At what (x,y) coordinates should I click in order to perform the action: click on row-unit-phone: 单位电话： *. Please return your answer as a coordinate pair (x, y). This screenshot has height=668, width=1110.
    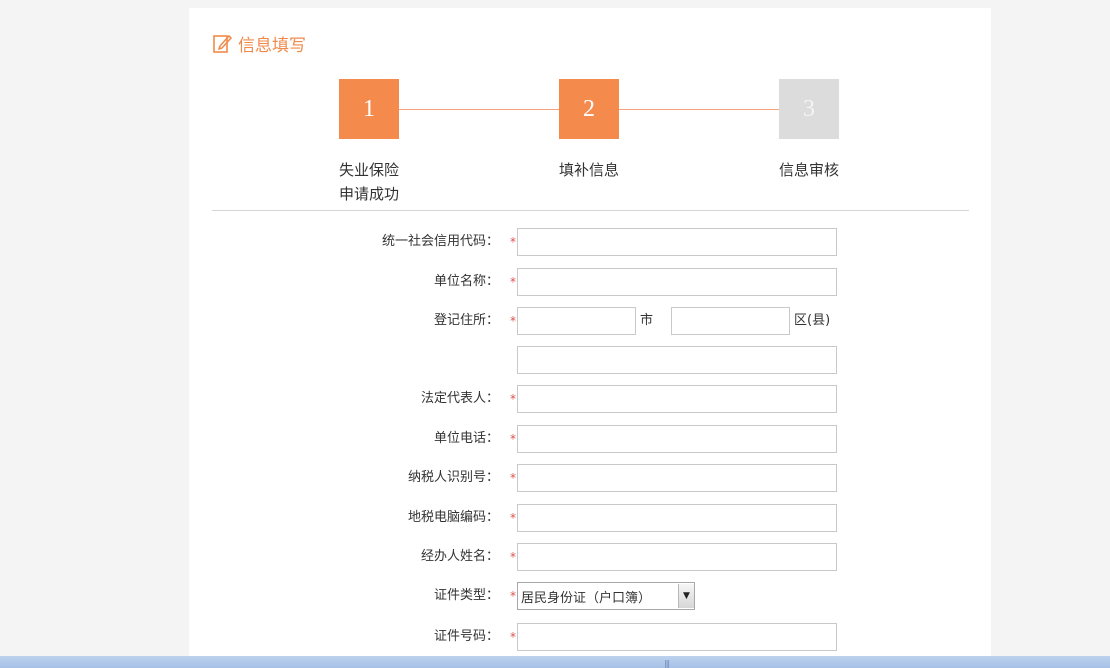
    Looking at the image, I should click on (590, 439).